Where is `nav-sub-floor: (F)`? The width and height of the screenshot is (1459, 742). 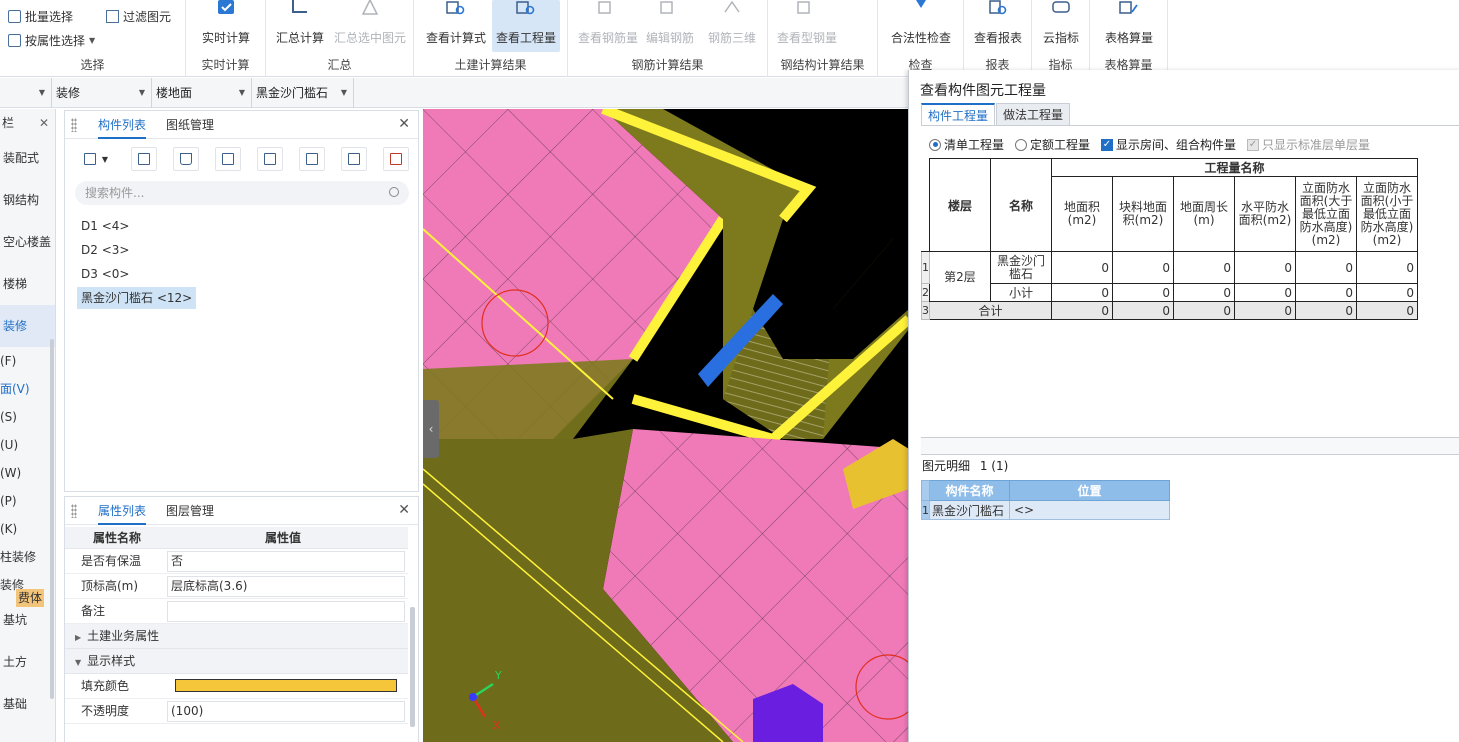 nav-sub-floor: (F) is located at coordinates (27, 361).